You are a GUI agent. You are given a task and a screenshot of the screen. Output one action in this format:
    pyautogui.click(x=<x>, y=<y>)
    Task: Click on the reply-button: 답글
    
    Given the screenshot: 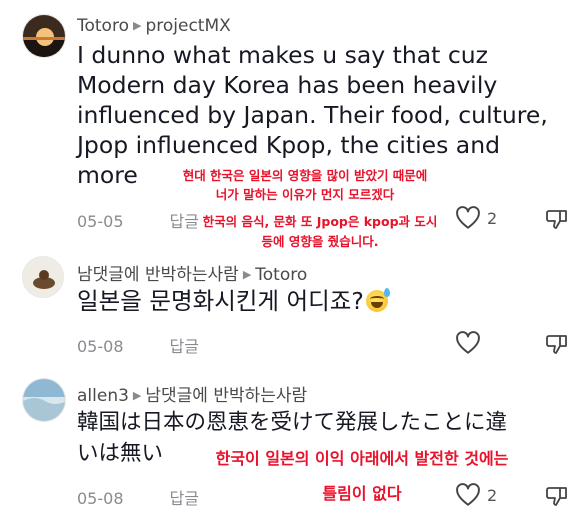 What is the action you would take?
    pyautogui.click(x=184, y=346)
    